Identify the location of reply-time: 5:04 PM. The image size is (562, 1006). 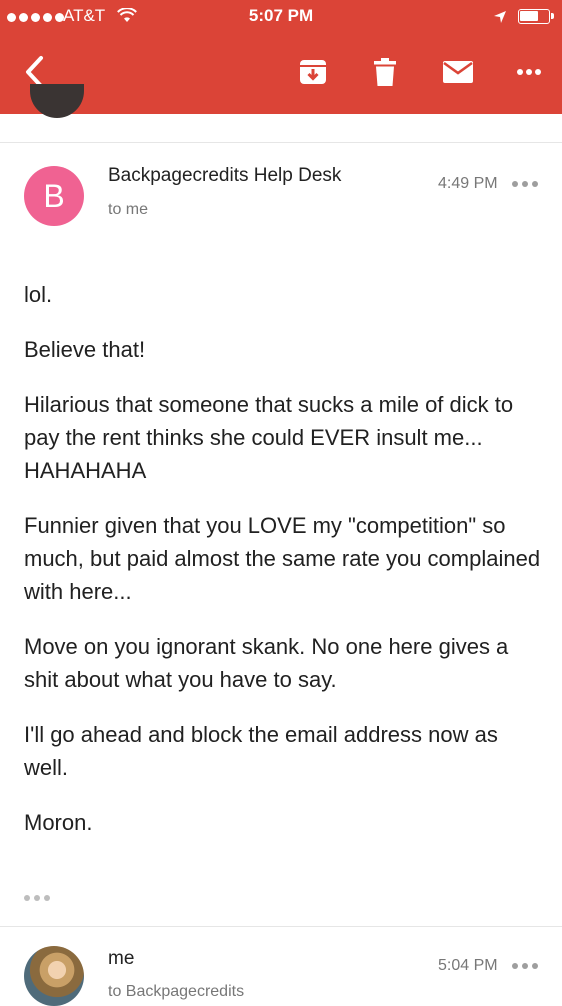
(468, 965).